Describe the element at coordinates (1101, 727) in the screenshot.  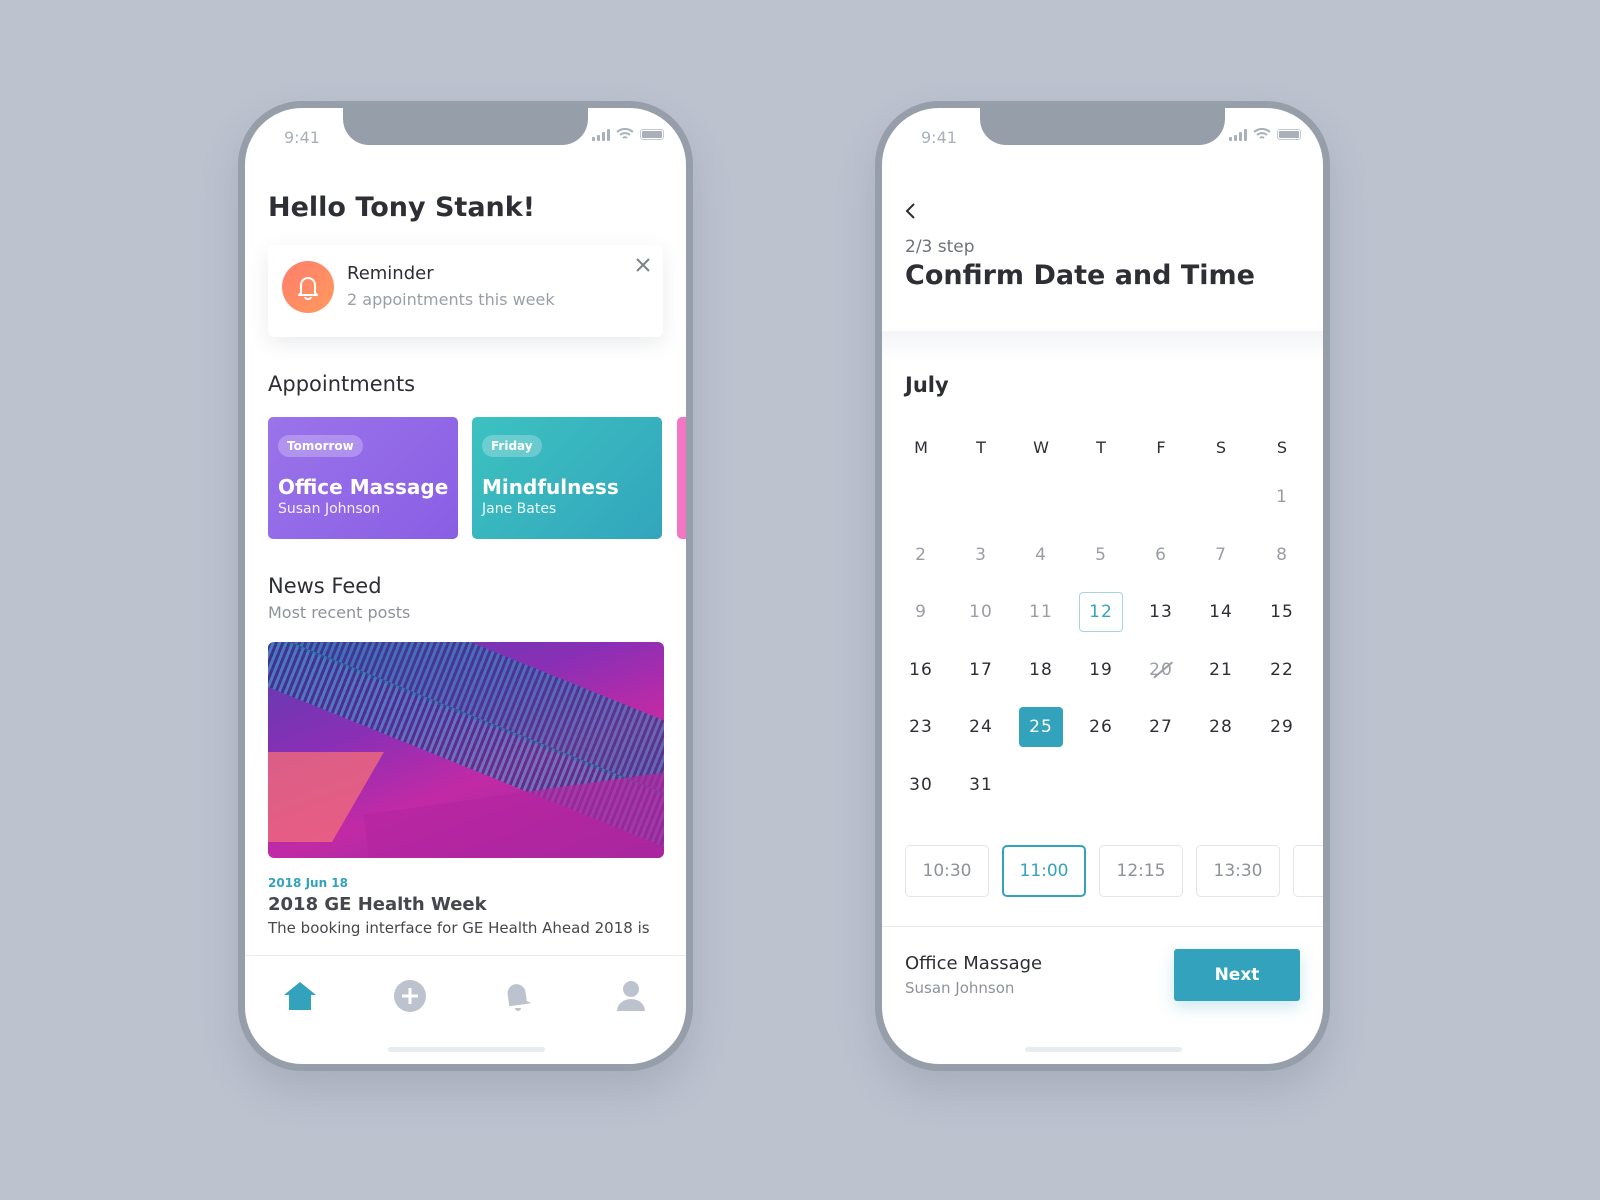
I see `calendar-day: 26` at that location.